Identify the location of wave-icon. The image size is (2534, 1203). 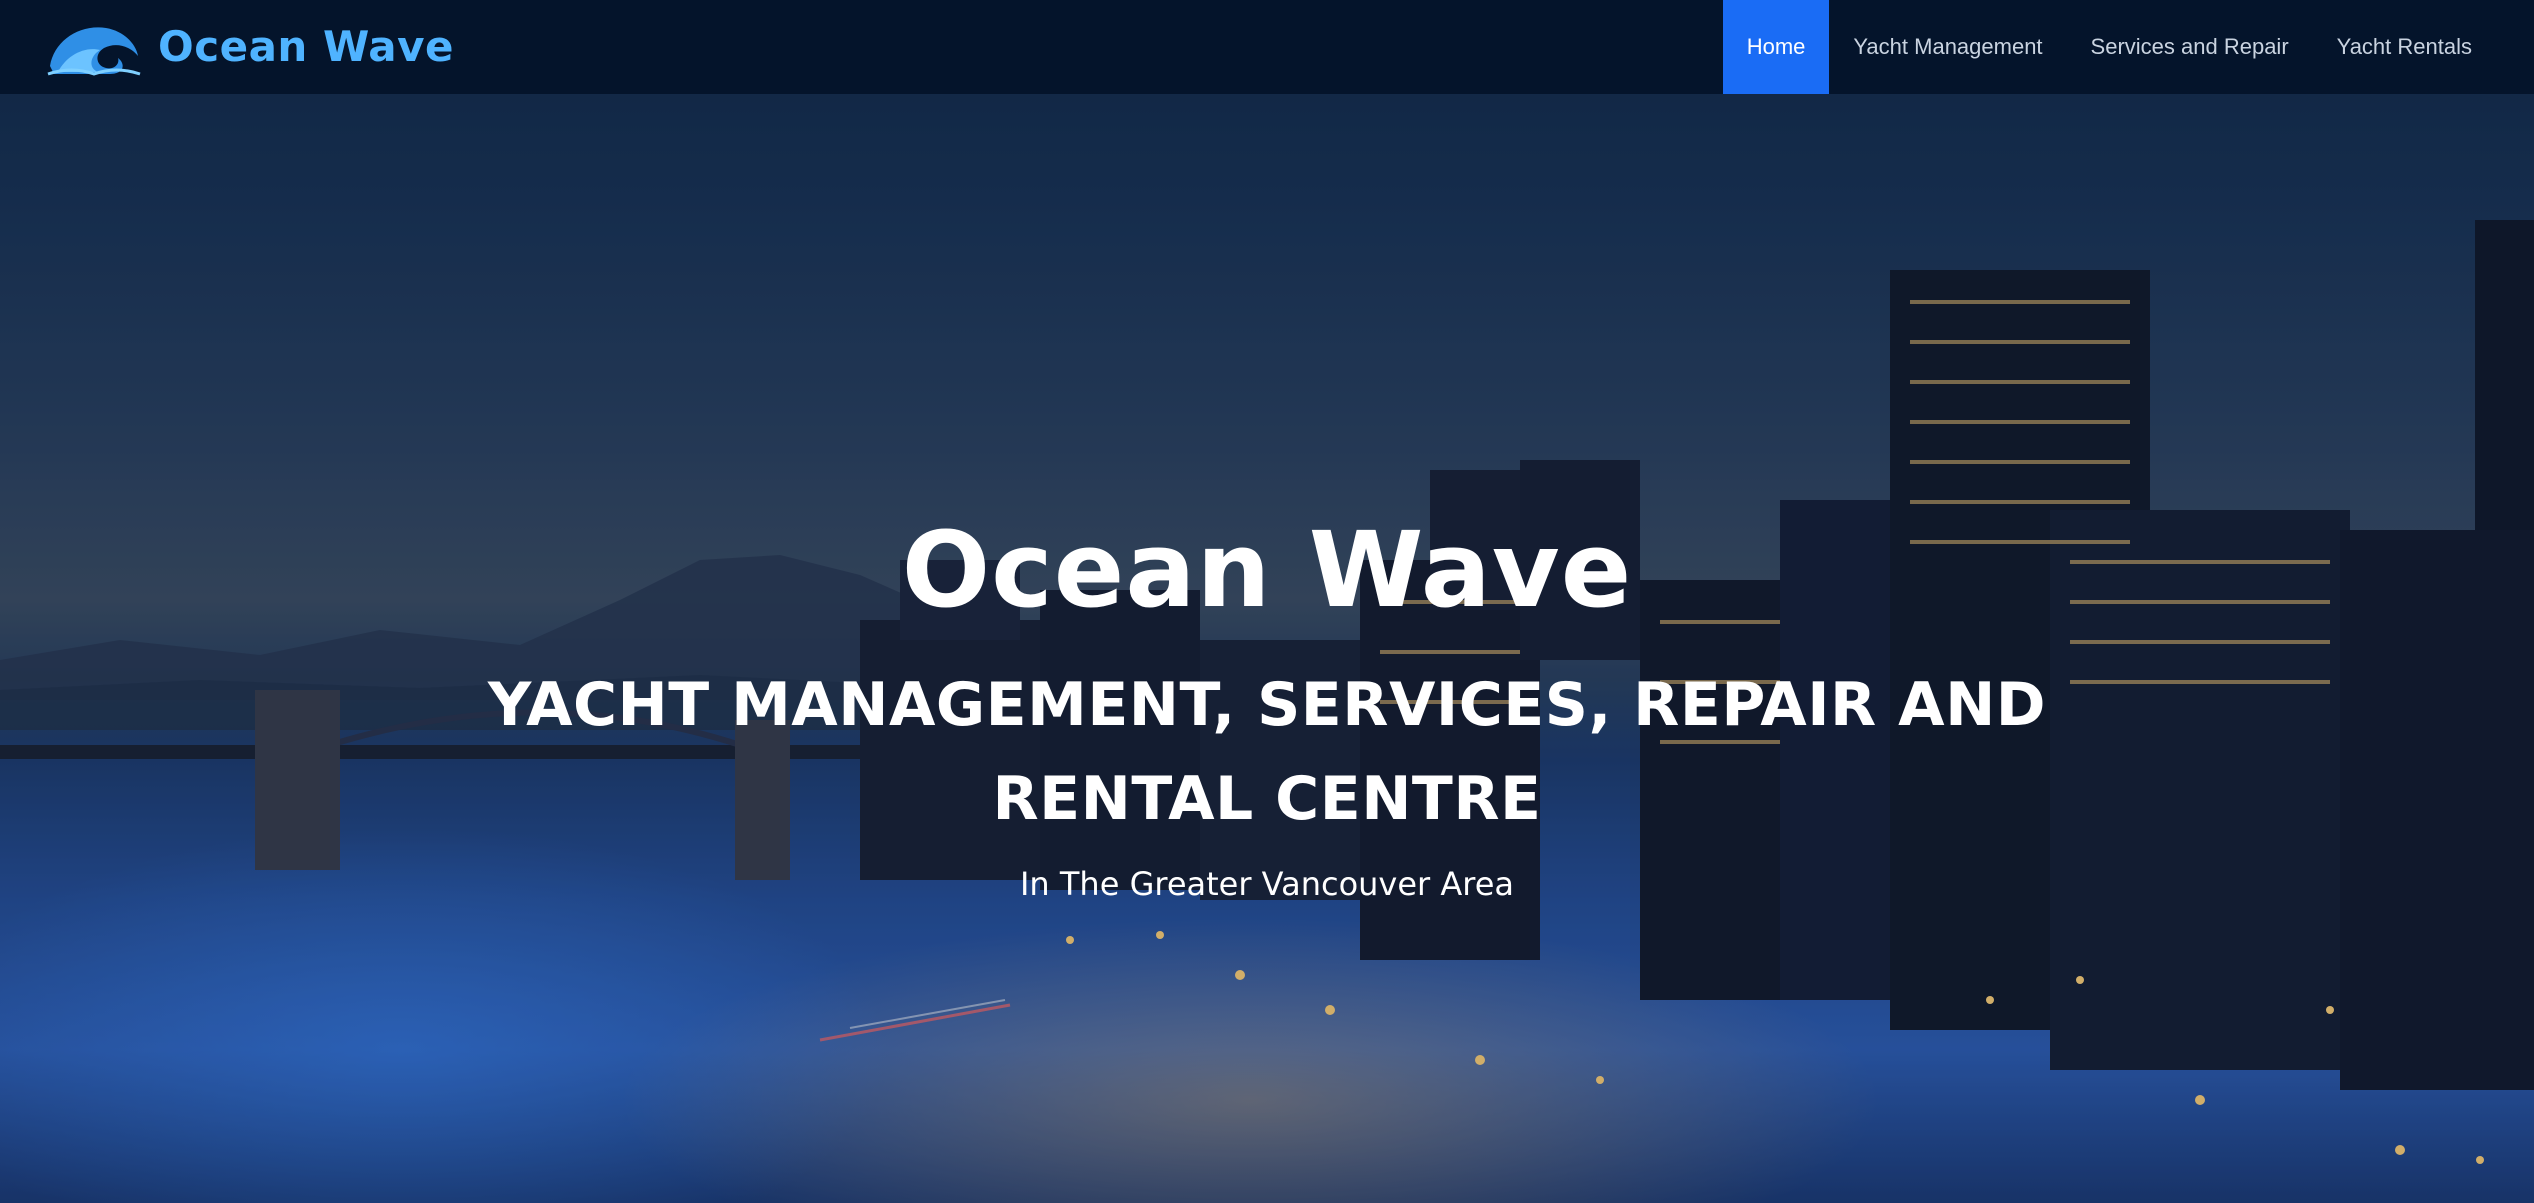
(94, 51).